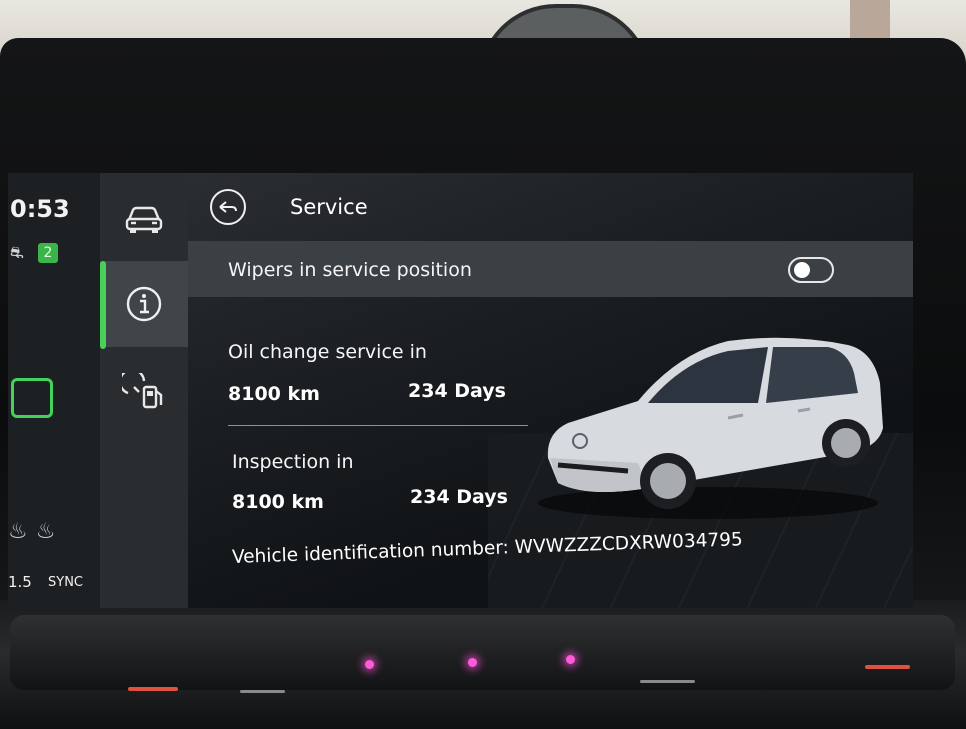 The height and width of the screenshot is (729, 966). What do you see at coordinates (262, 691) in the screenshot?
I see `left-slider-mark` at bounding box center [262, 691].